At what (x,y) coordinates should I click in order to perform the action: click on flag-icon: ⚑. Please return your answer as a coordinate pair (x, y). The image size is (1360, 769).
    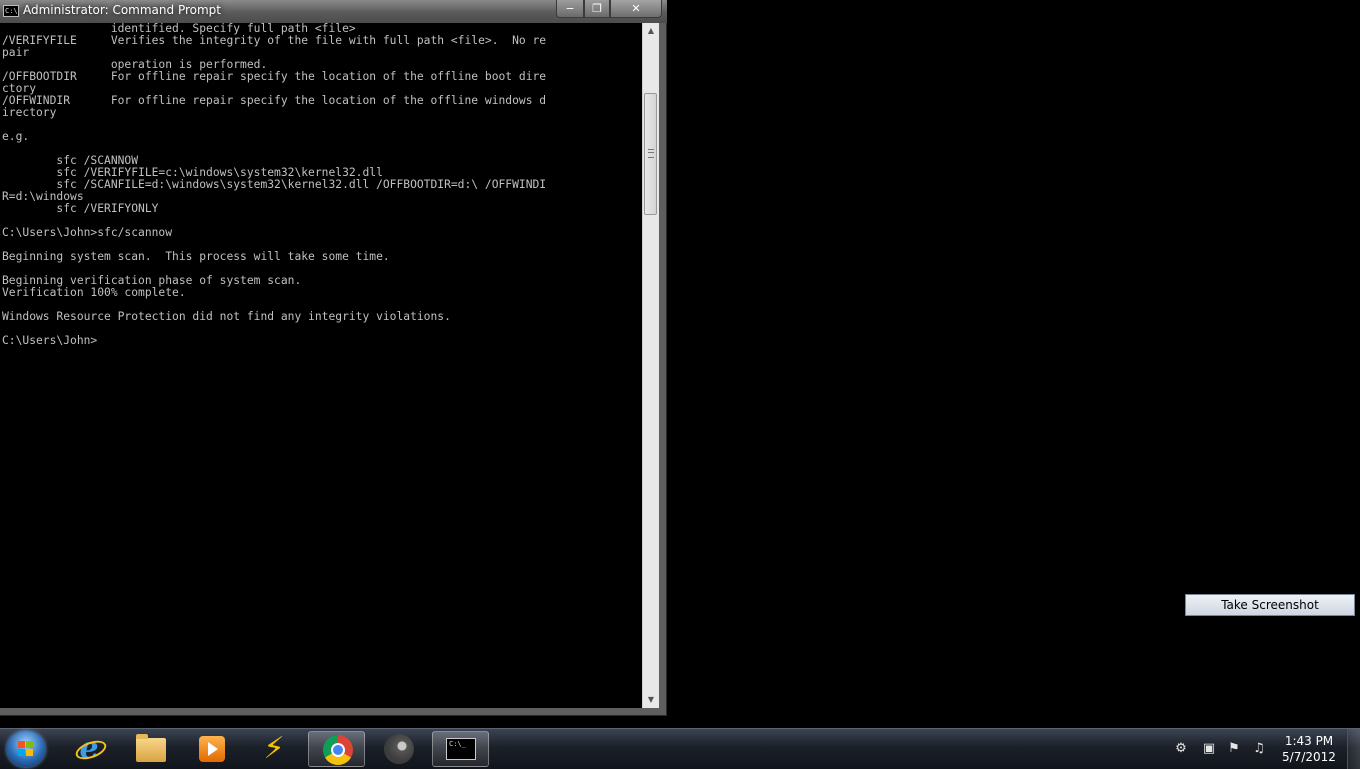
    Looking at the image, I should click on (1234, 749).